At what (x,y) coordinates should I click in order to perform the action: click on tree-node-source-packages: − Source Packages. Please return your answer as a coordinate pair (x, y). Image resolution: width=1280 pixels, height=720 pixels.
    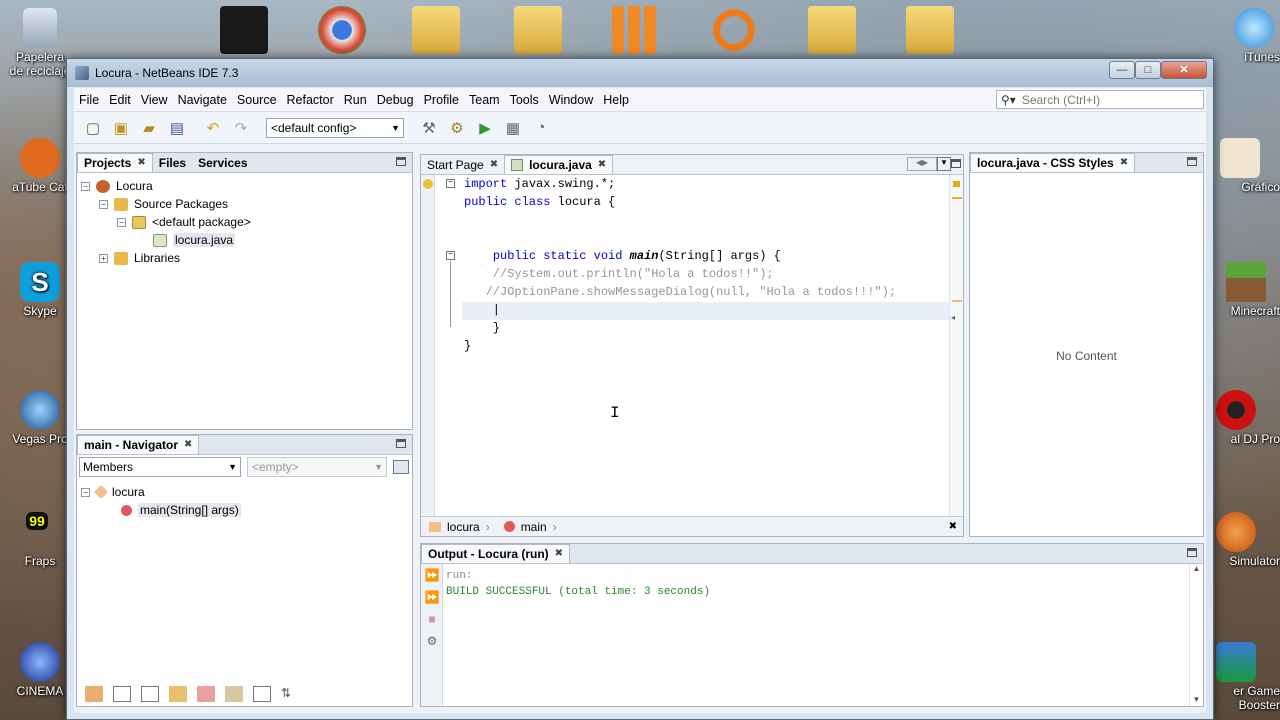
    Looking at the image, I should click on (244, 204).